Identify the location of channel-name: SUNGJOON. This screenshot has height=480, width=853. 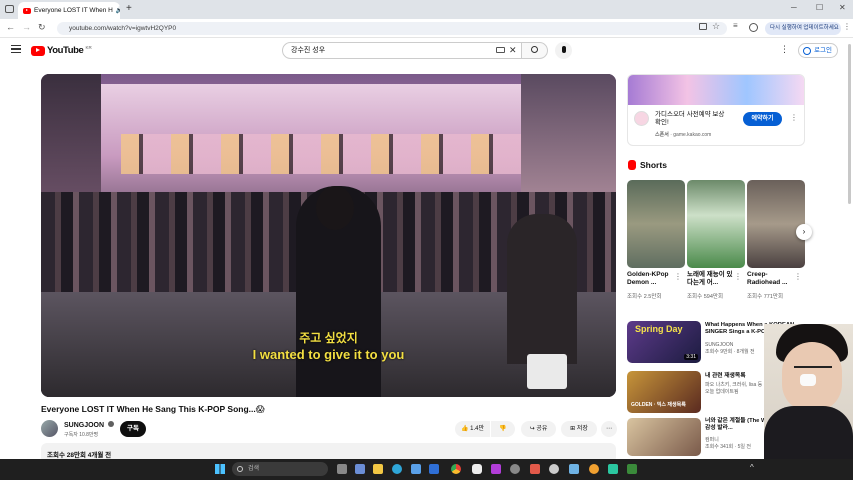
(89, 425).